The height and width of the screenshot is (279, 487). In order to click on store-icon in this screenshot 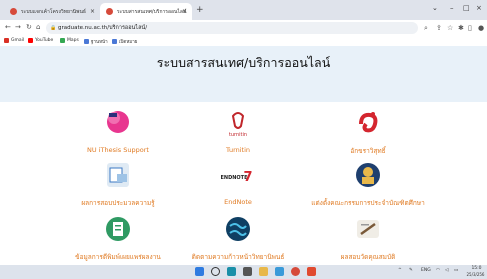, I will do `click(279, 271)`.